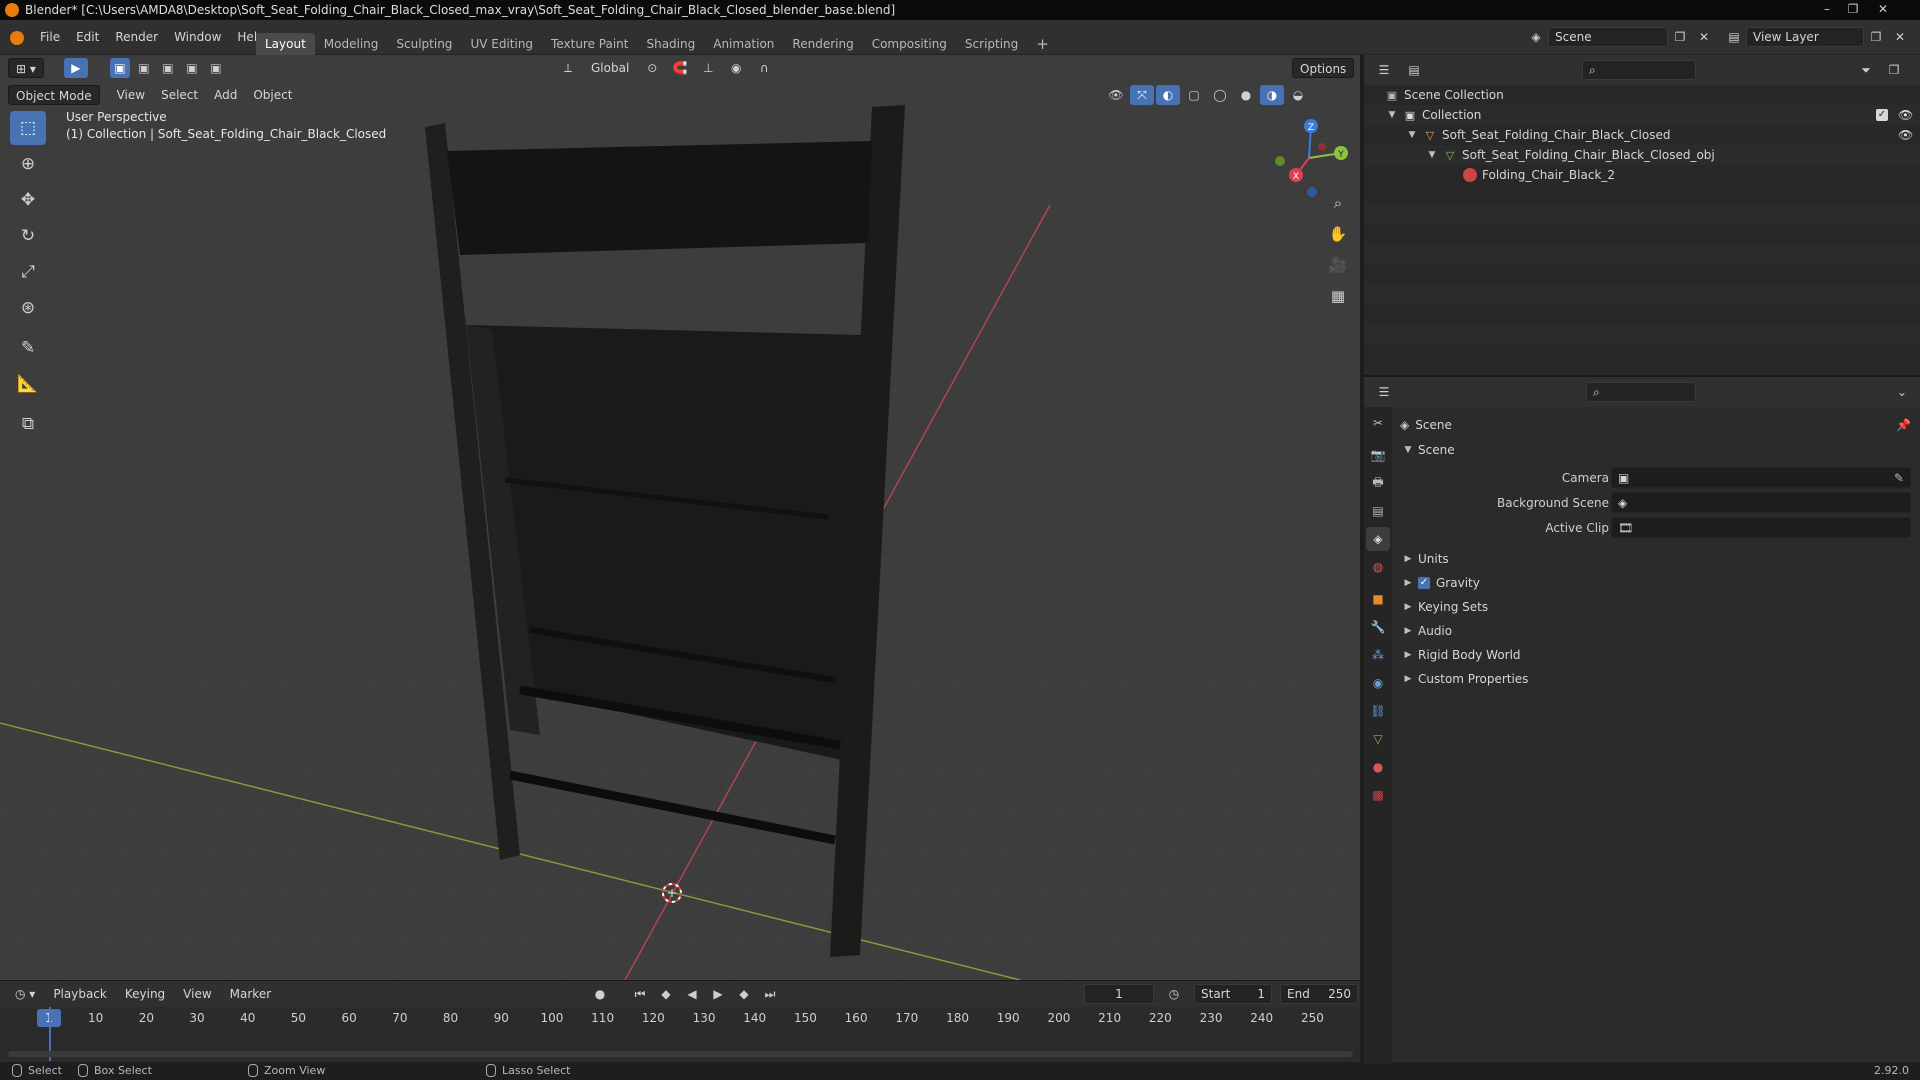  What do you see at coordinates (272, 95) in the screenshot?
I see `menu-object: Object` at bounding box center [272, 95].